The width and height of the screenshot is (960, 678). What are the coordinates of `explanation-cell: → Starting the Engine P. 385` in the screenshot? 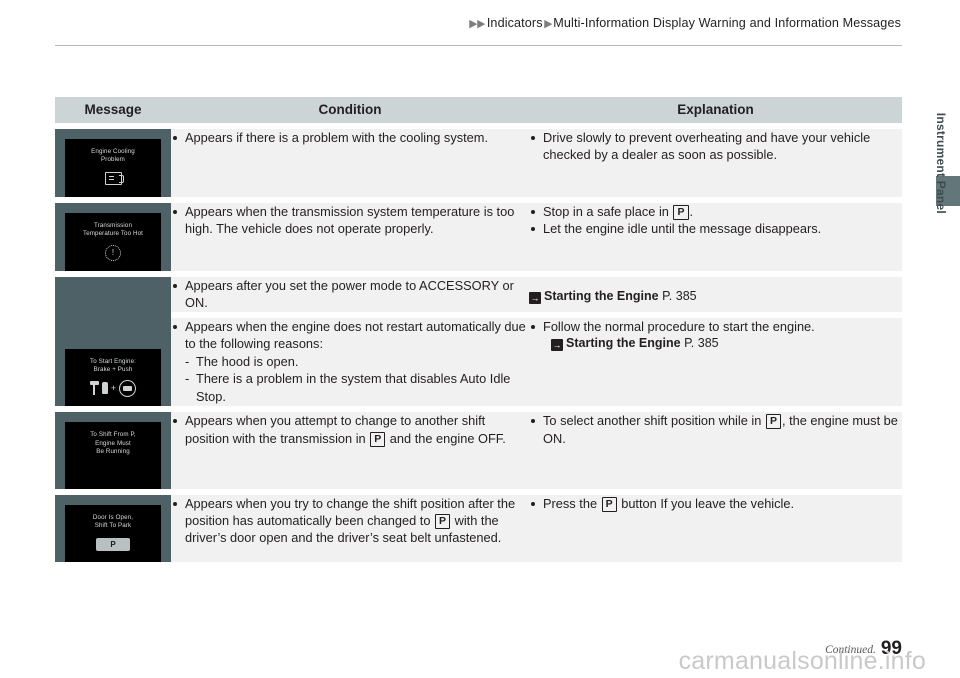 It's located at (715, 294).